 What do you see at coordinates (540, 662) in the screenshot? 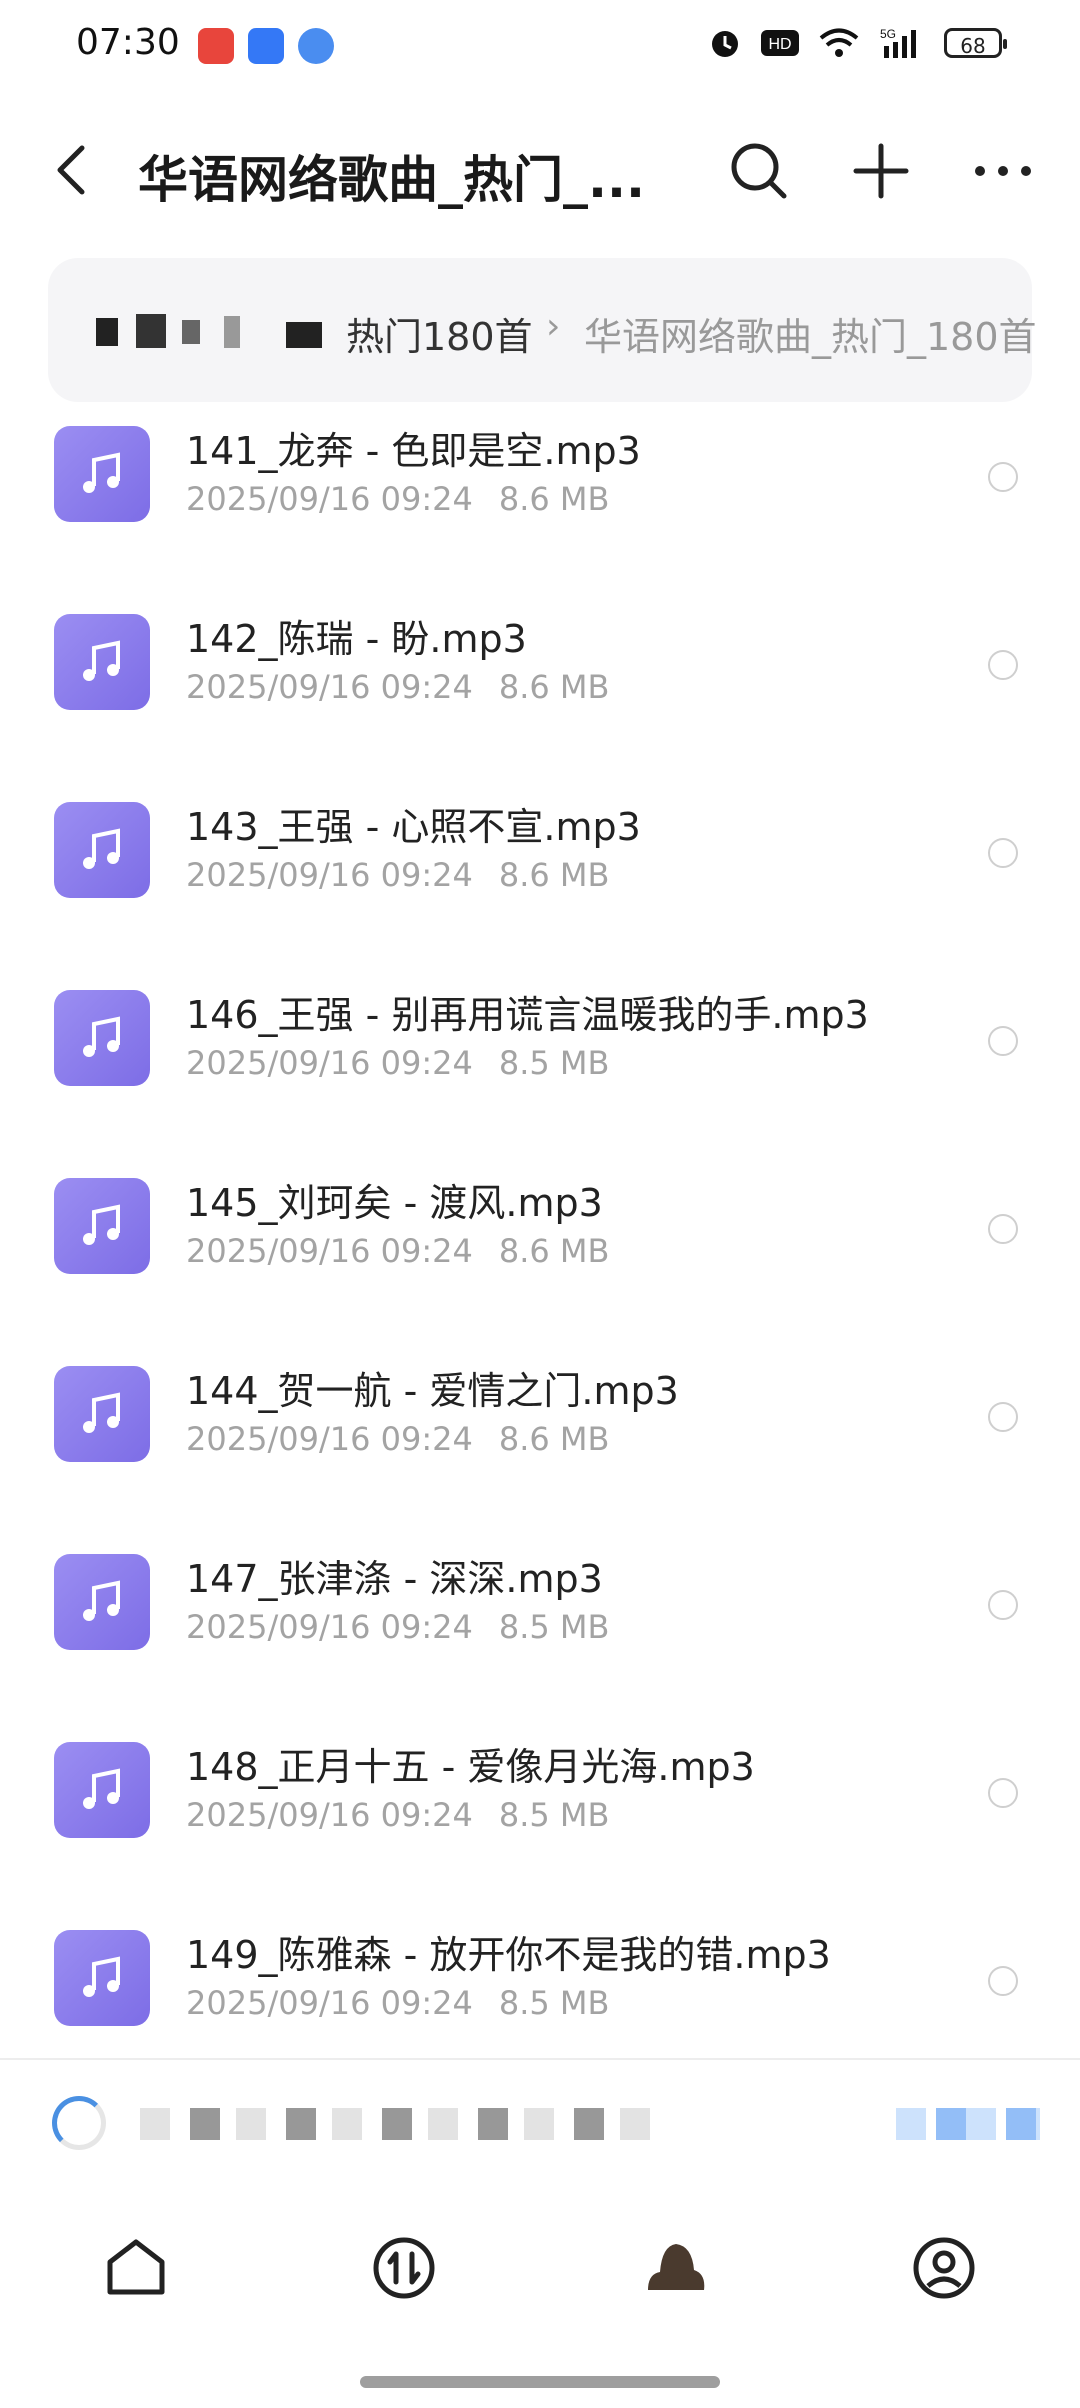
I see `file-row: 142_陈瑞 - 盼.mp3 2025/09/16 09:24 8.6 MB` at bounding box center [540, 662].